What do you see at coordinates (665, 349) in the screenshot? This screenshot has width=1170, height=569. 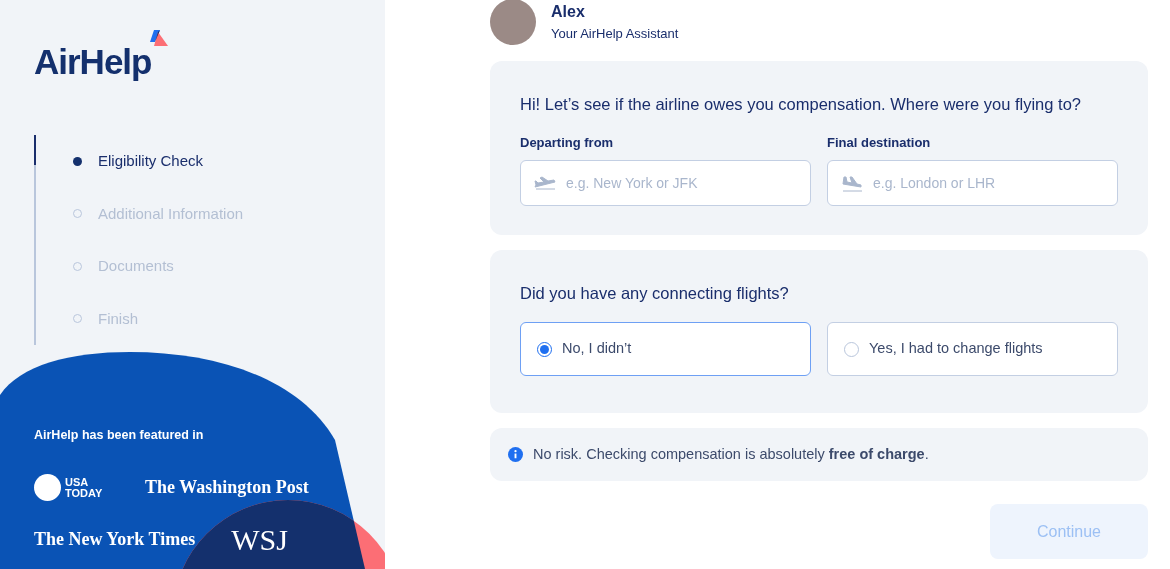 I see `radio-option: No, I didn’t` at bounding box center [665, 349].